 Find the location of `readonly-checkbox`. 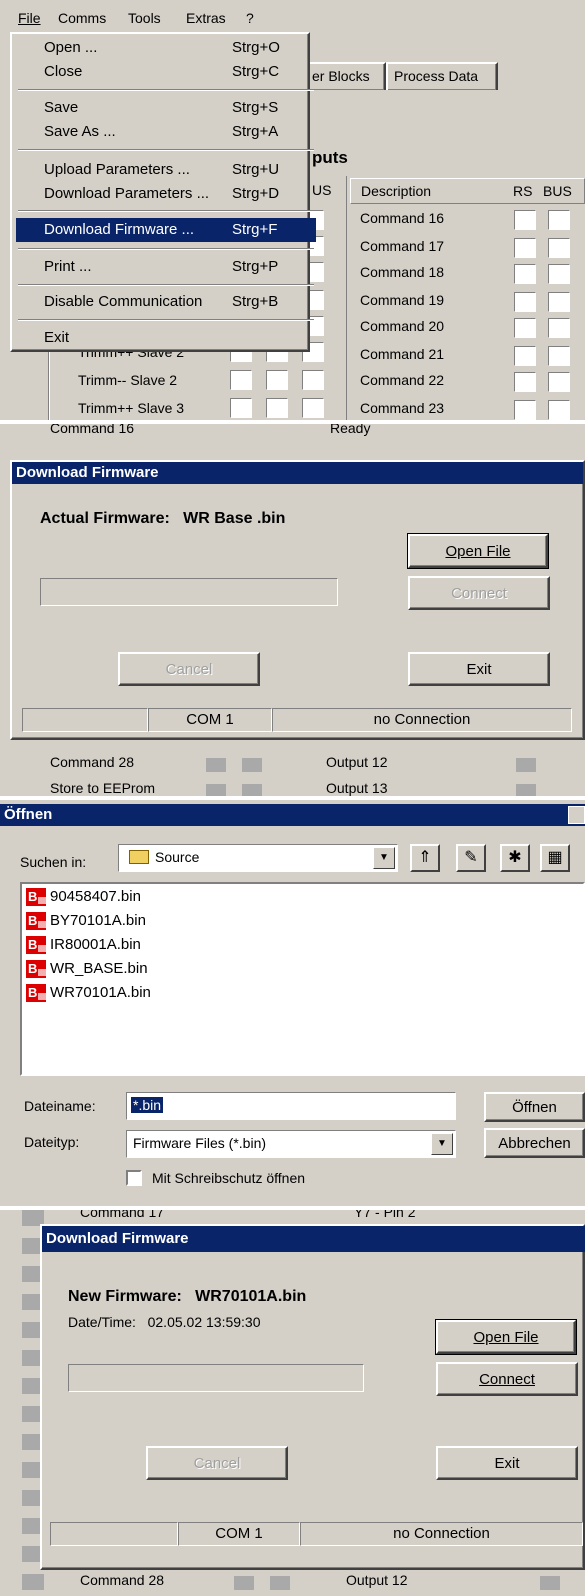

readonly-checkbox is located at coordinates (134, 1178).